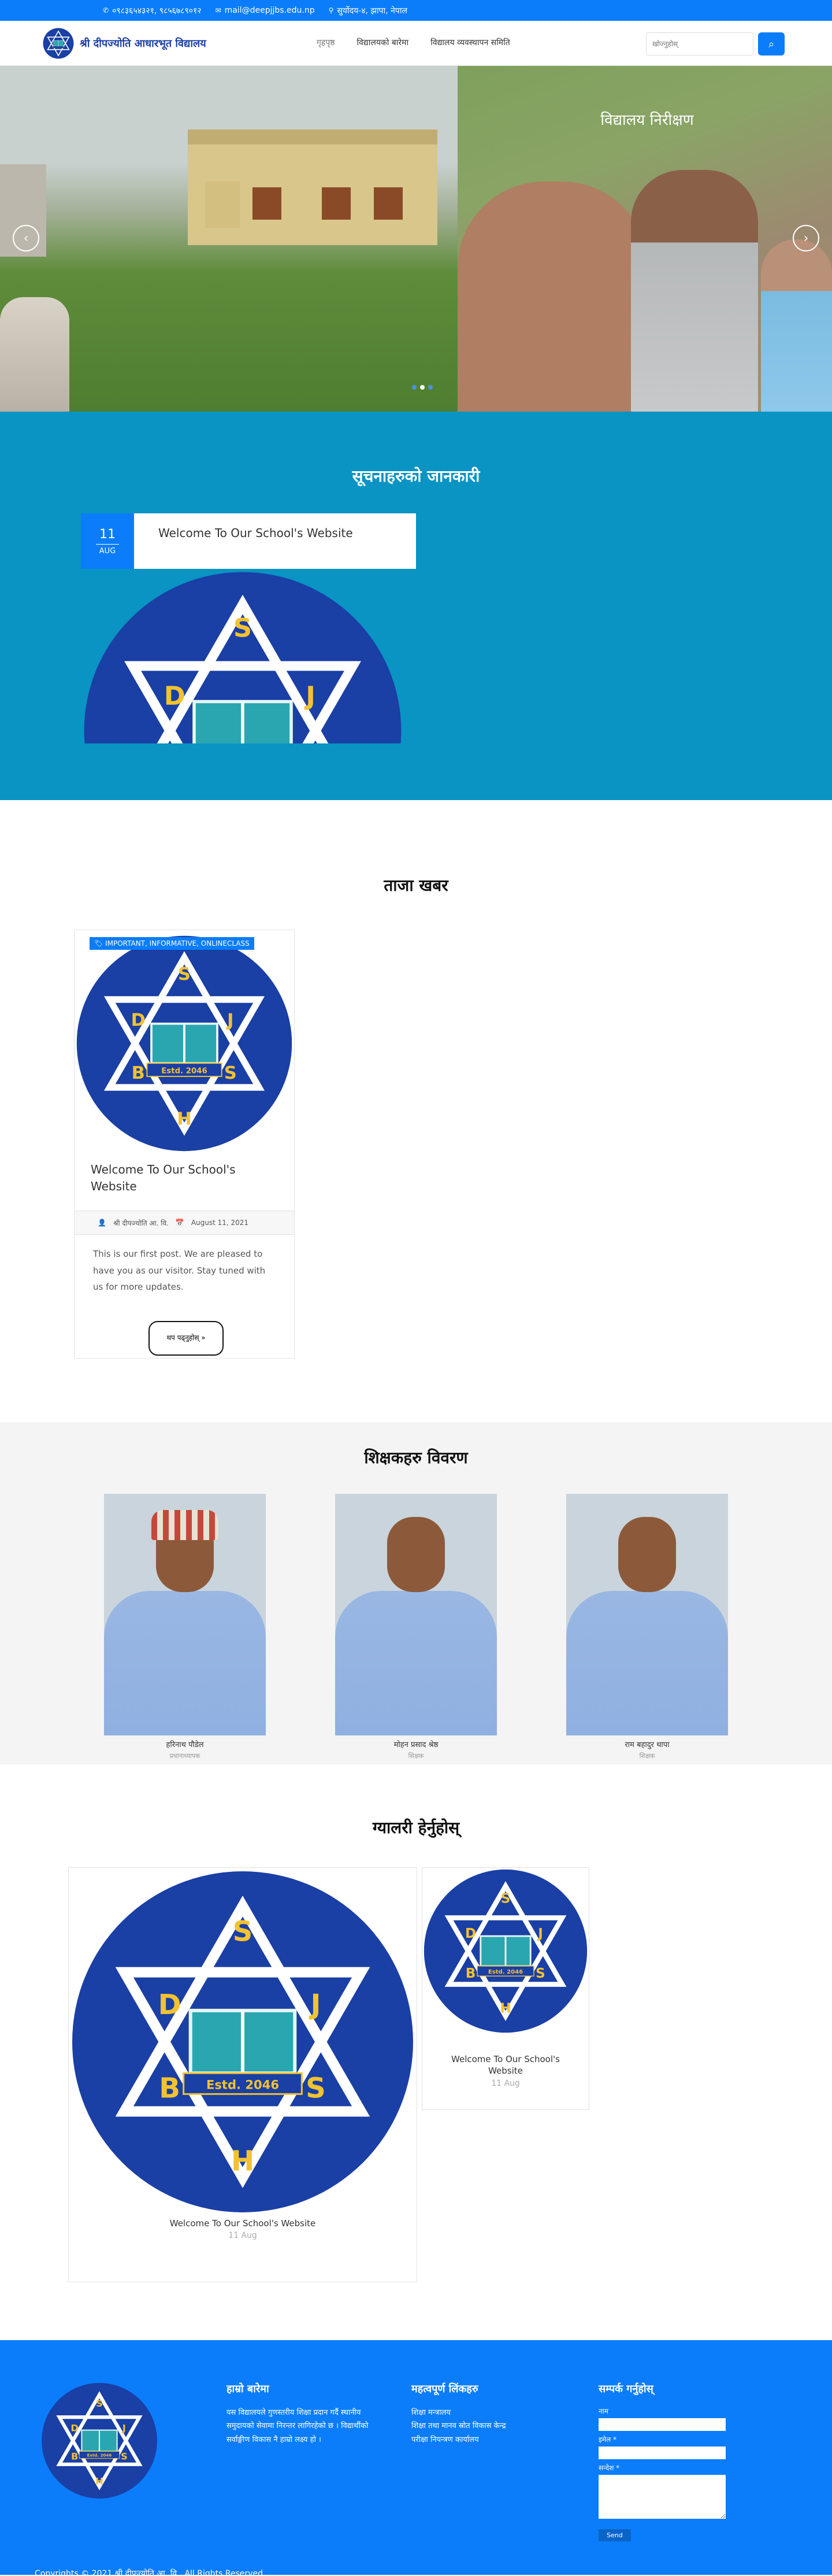 The image size is (832, 2576). I want to click on notice-month: AUG, so click(107, 551).